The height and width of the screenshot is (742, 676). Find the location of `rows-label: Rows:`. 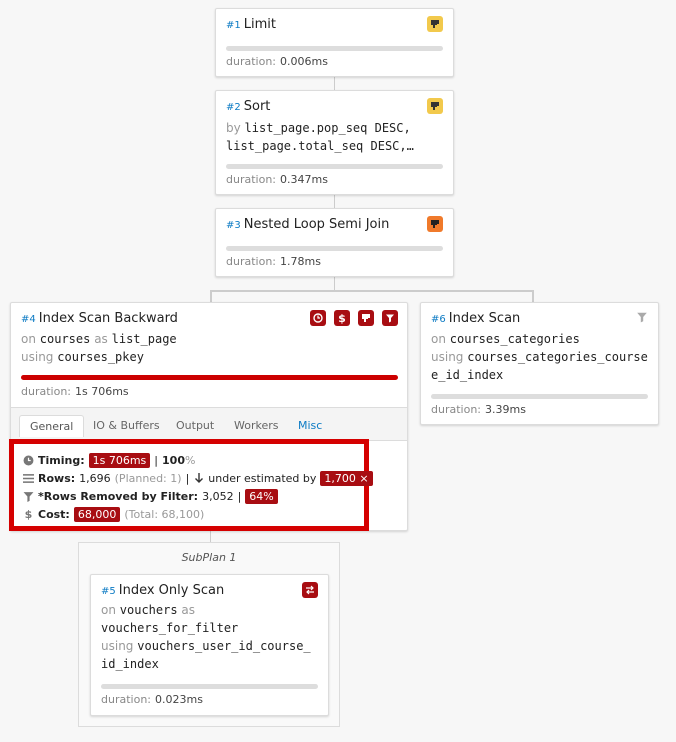

rows-label: Rows: is located at coordinates (57, 478).